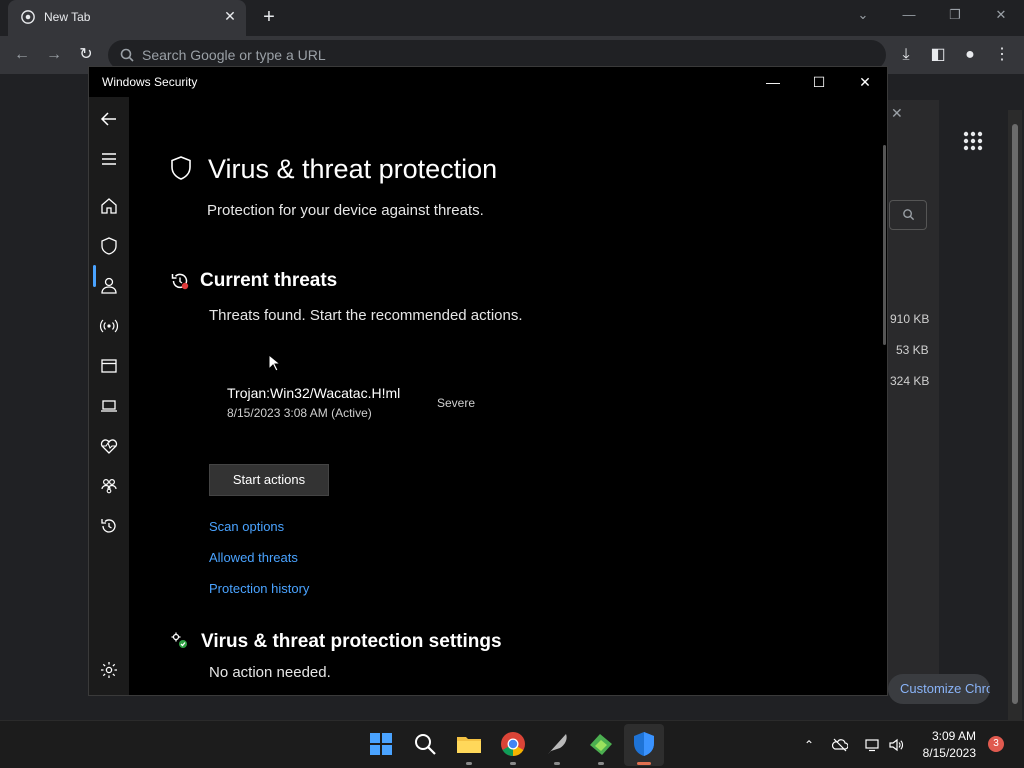 The height and width of the screenshot is (768, 1024). I want to click on side-panel-icon: ◧, so click(938, 55).